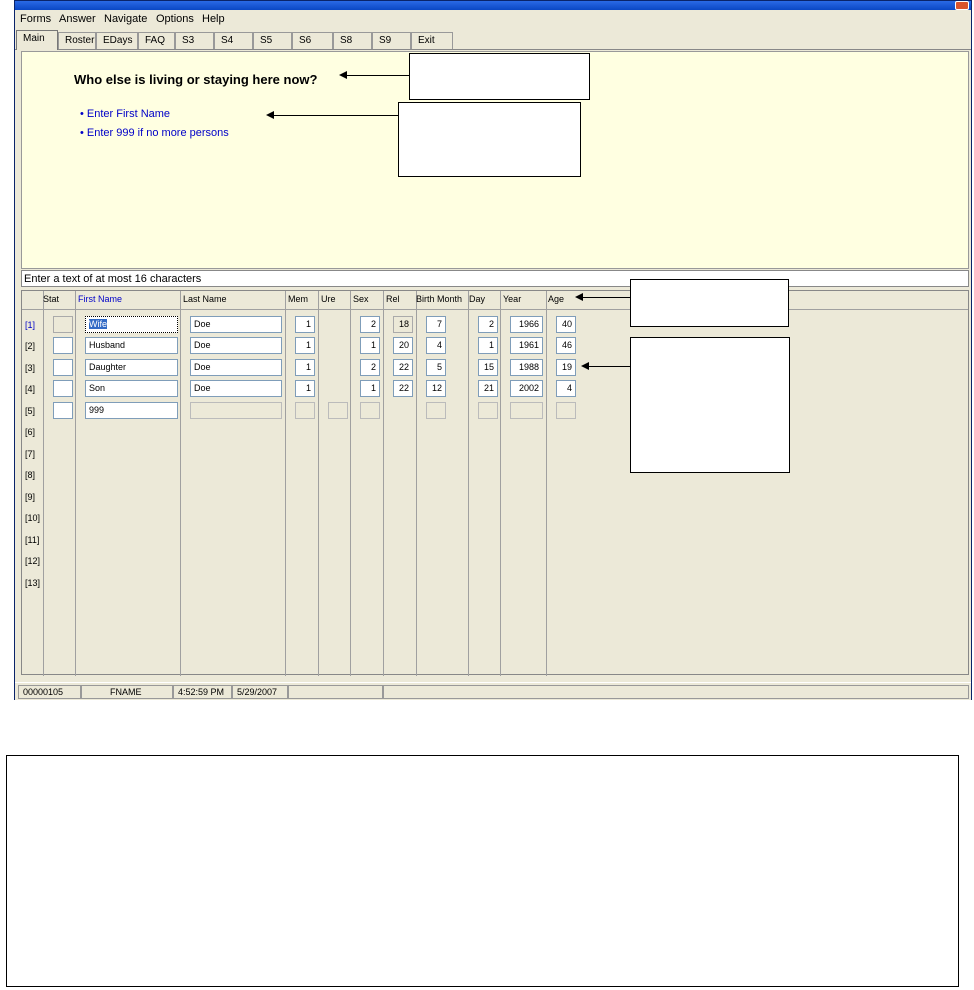  What do you see at coordinates (352, 40) in the screenshot?
I see `tab-s8: S8` at bounding box center [352, 40].